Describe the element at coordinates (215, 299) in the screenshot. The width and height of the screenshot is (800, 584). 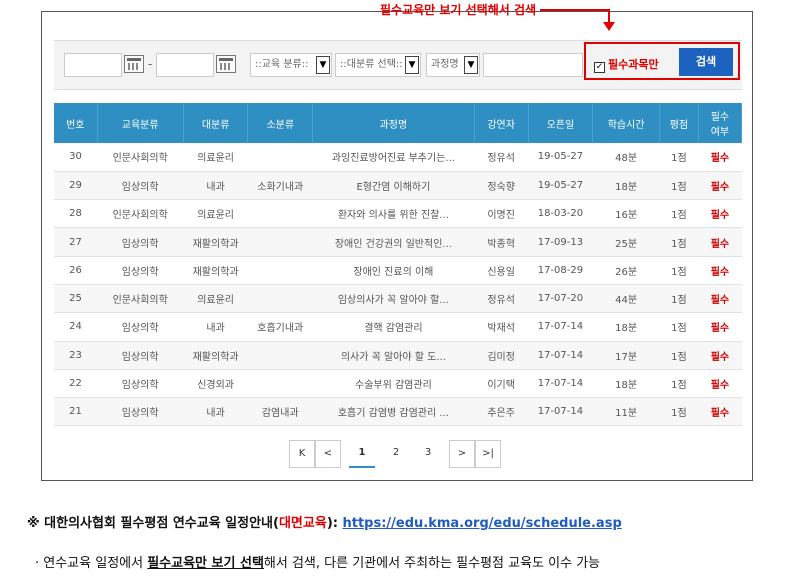
I see `table-cell: 의료윤리` at that location.